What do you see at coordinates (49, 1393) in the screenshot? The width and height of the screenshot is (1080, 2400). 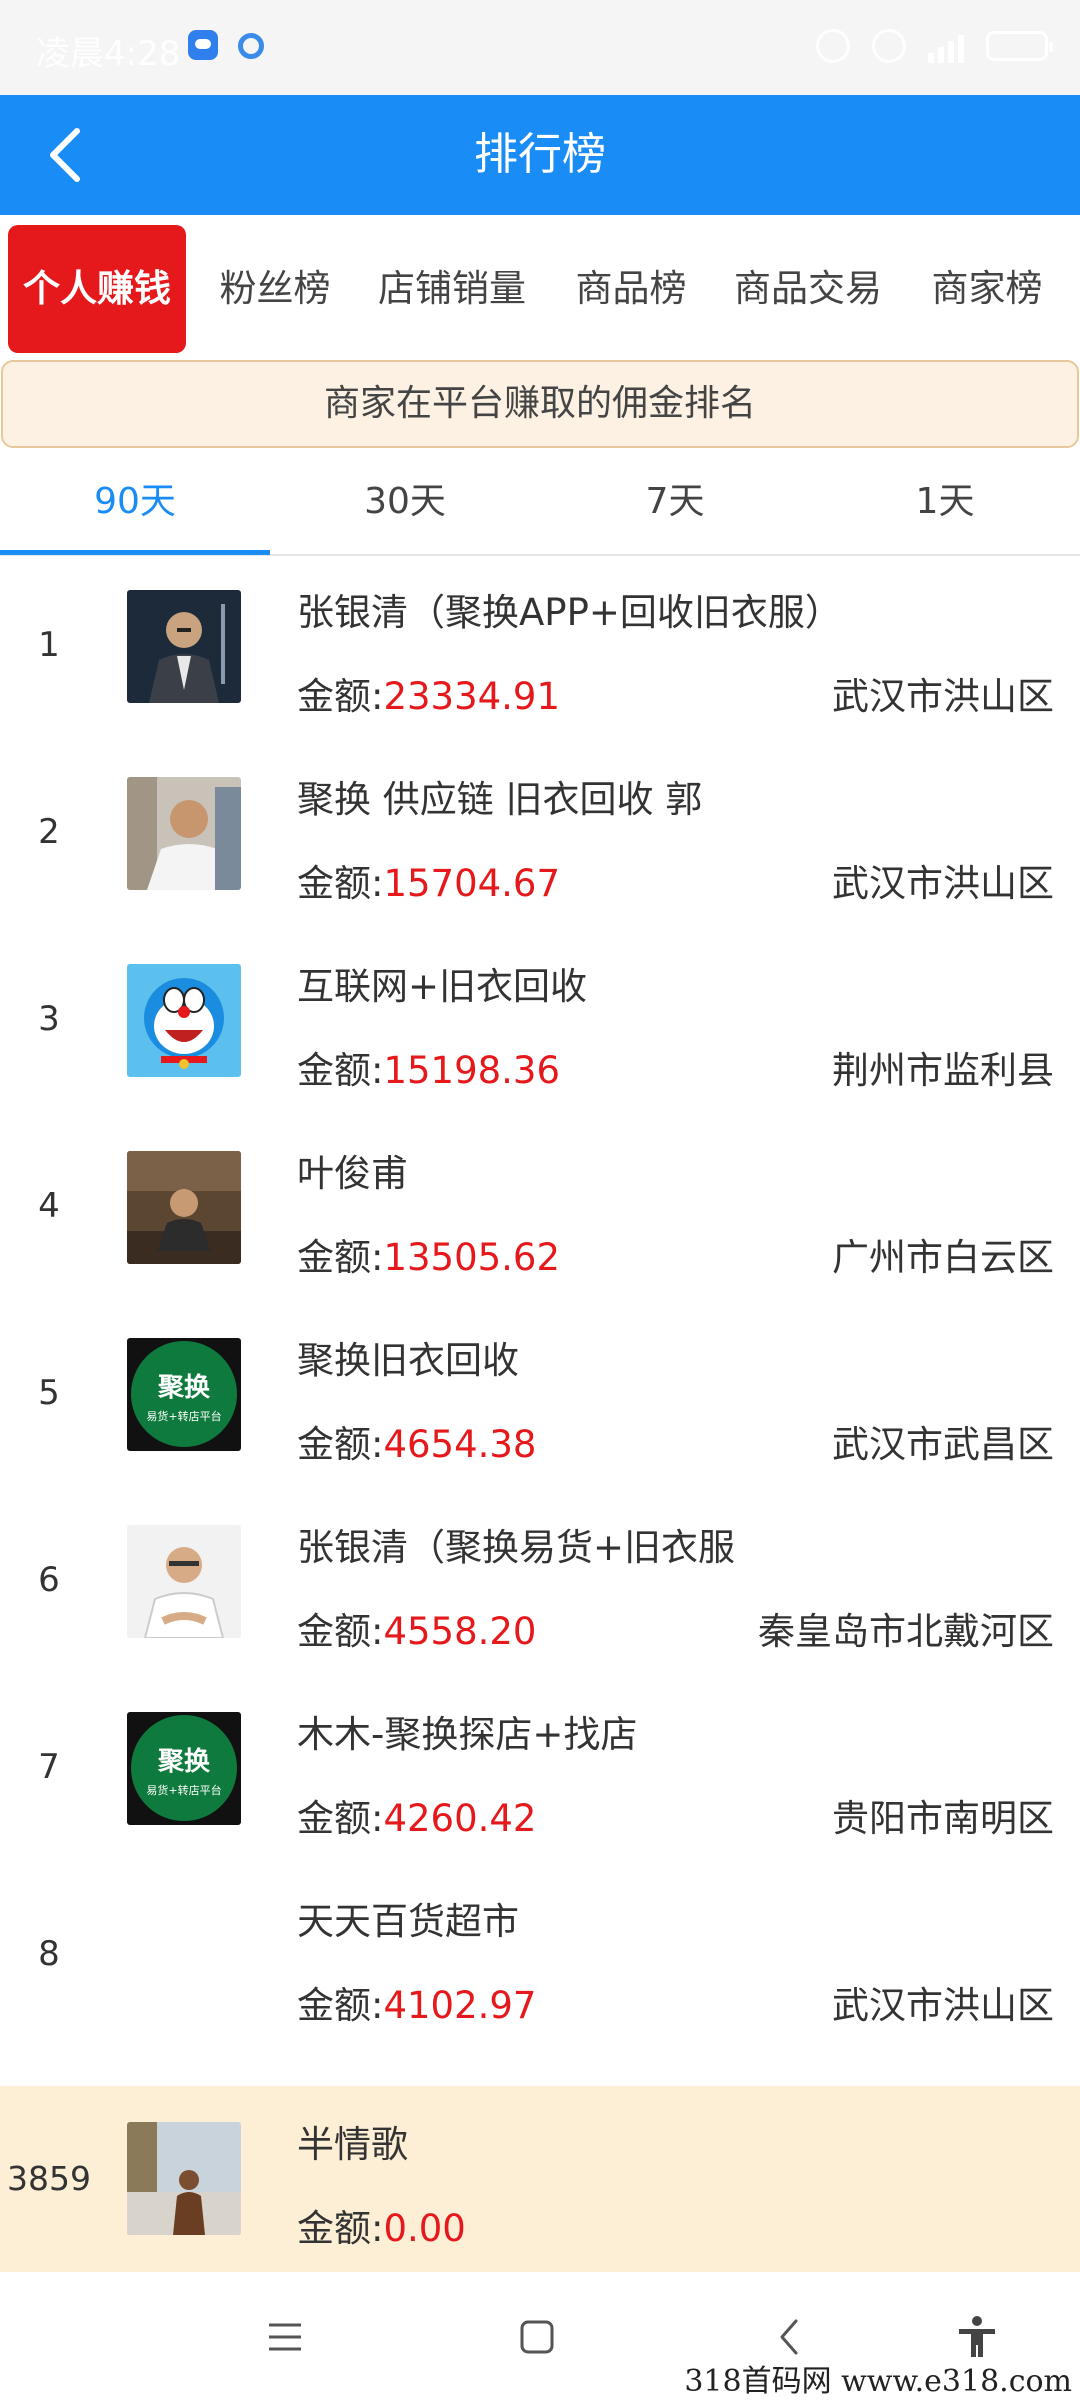 I see `rank-number: 5` at bounding box center [49, 1393].